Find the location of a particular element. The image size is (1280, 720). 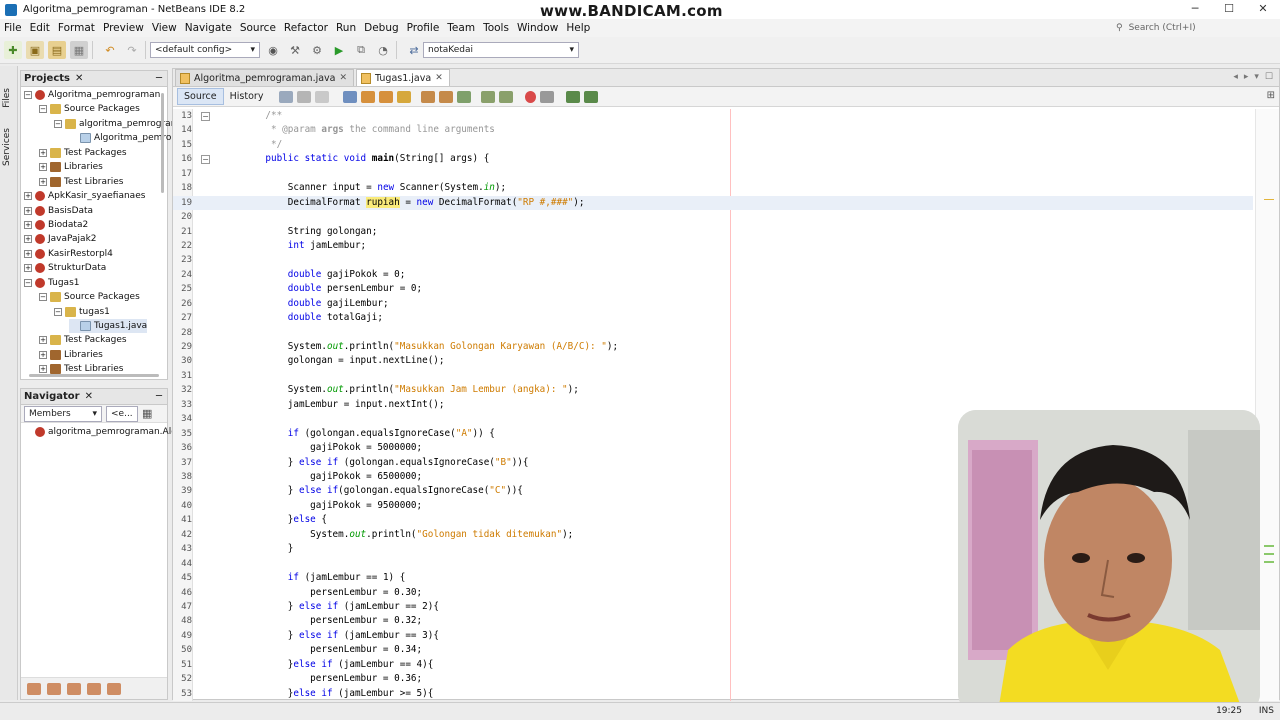

tab-algoritma-pemrograman: Algoritma_pemrograman.java ✕ is located at coordinates (265, 77).